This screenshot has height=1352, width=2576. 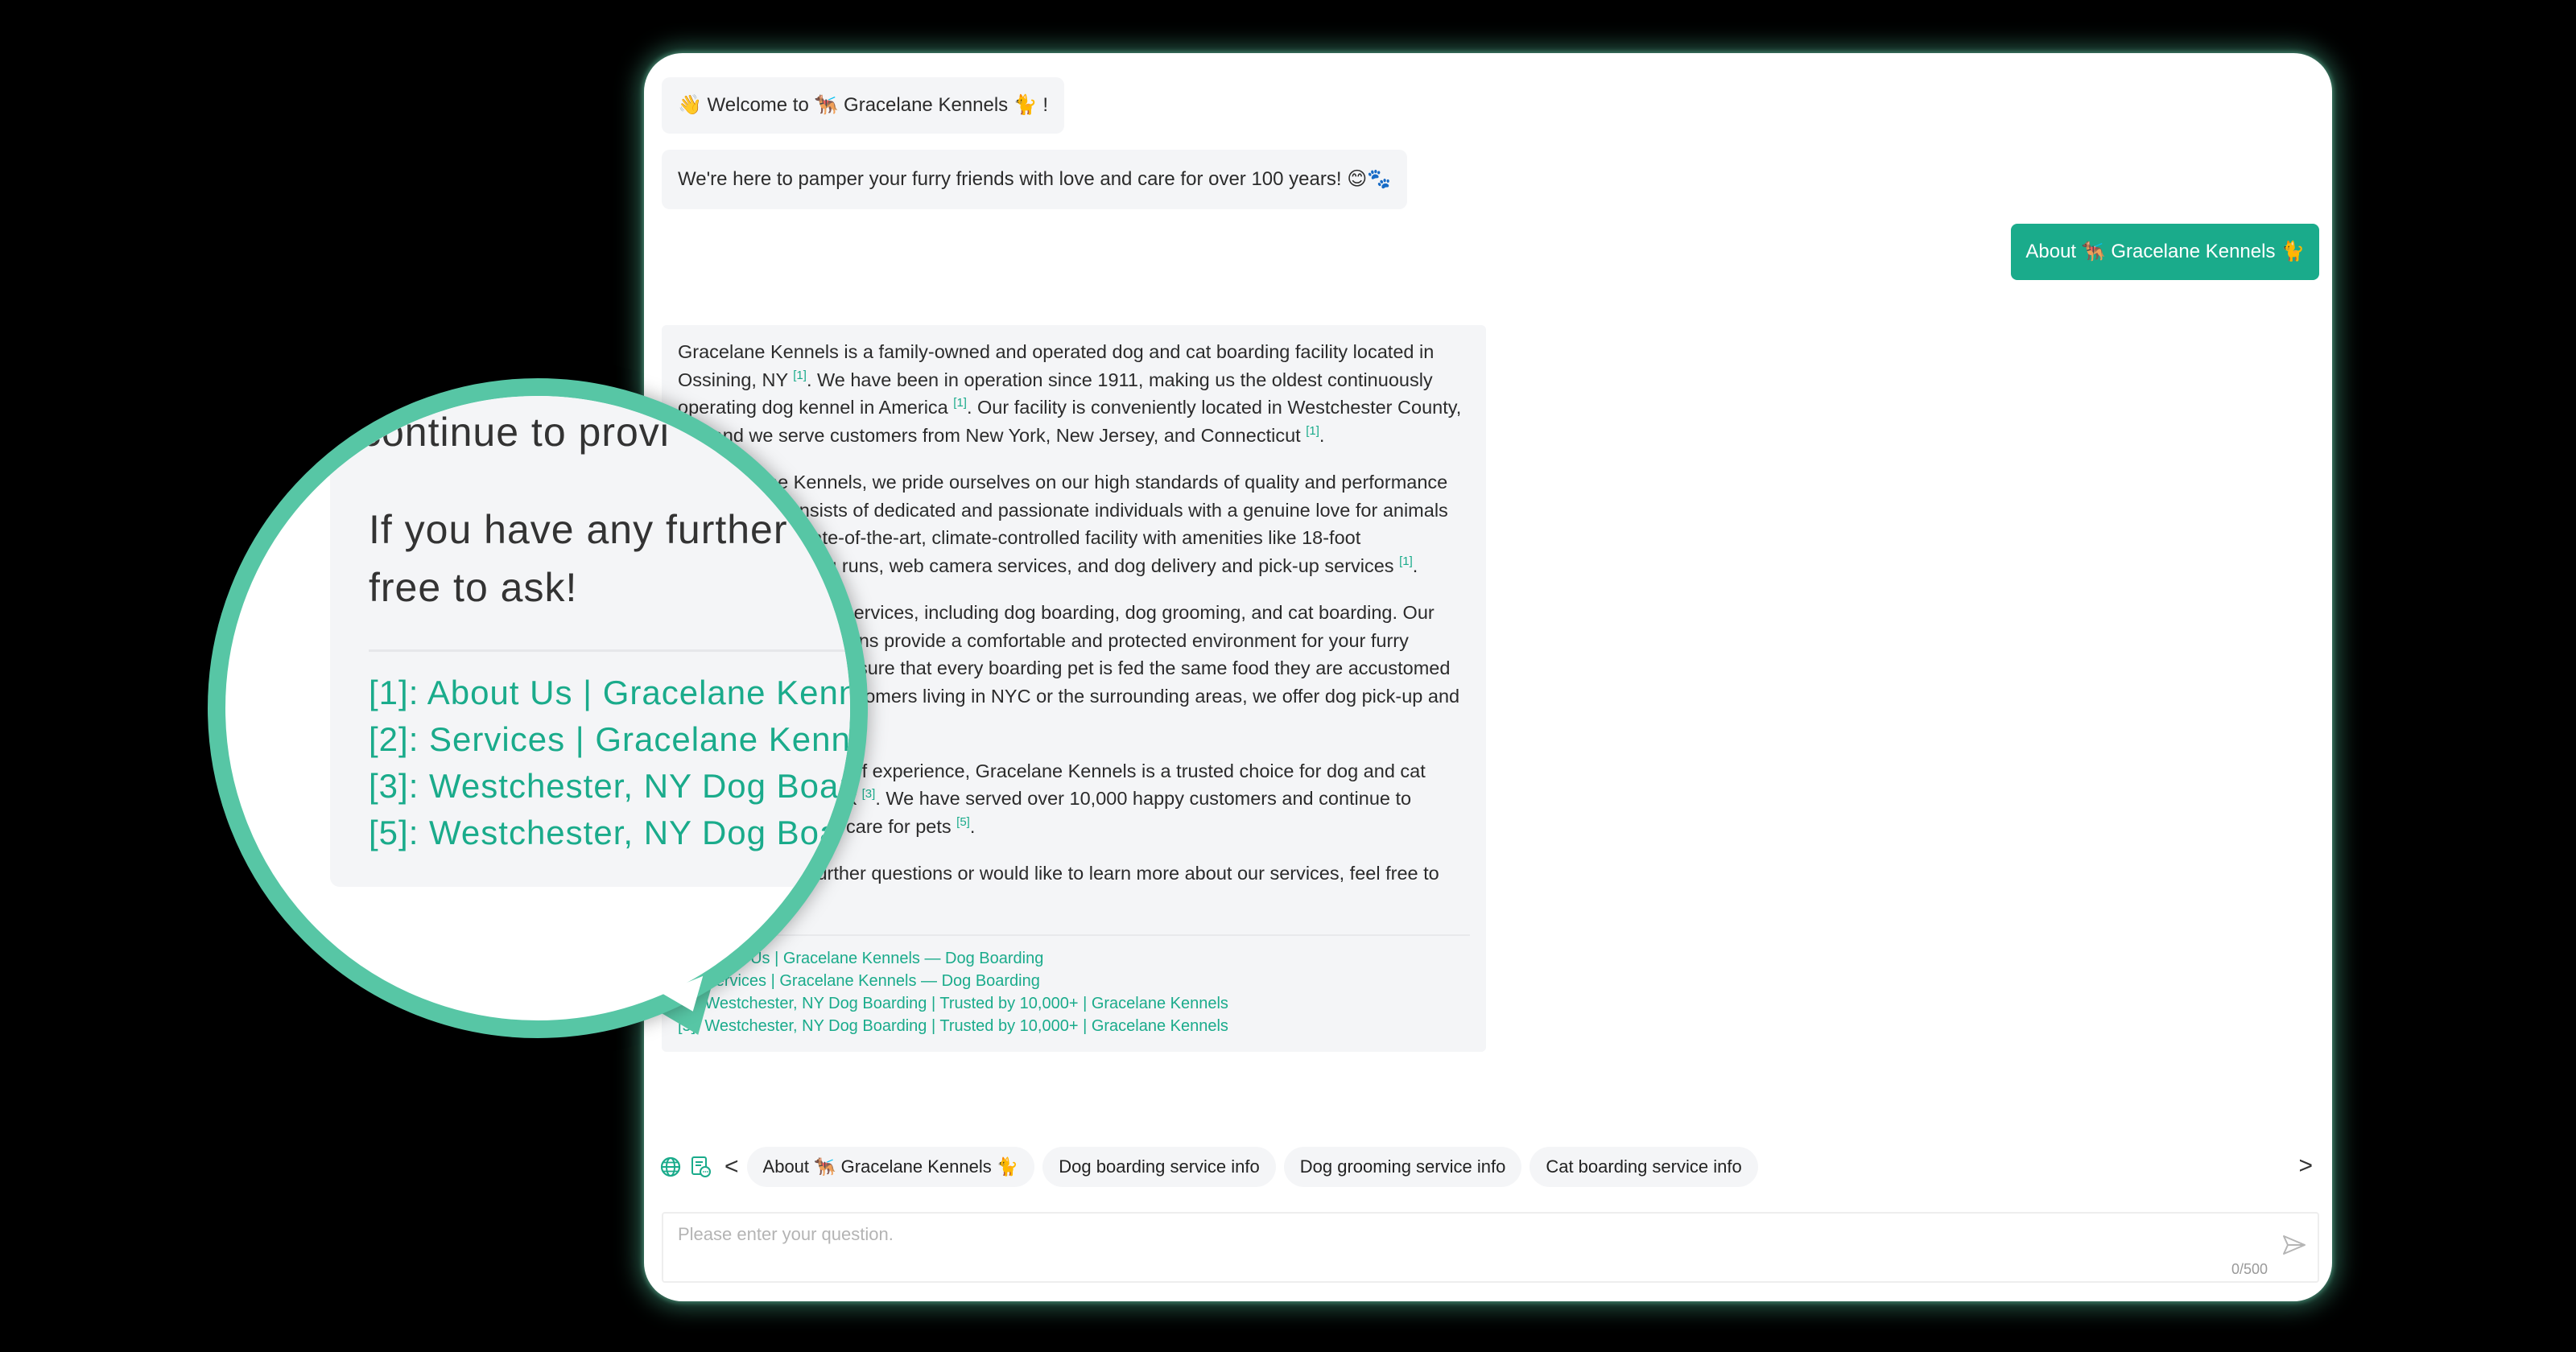 I want to click on magnified-question-text: If you have any further free to ask!, so click(x=578, y=558).